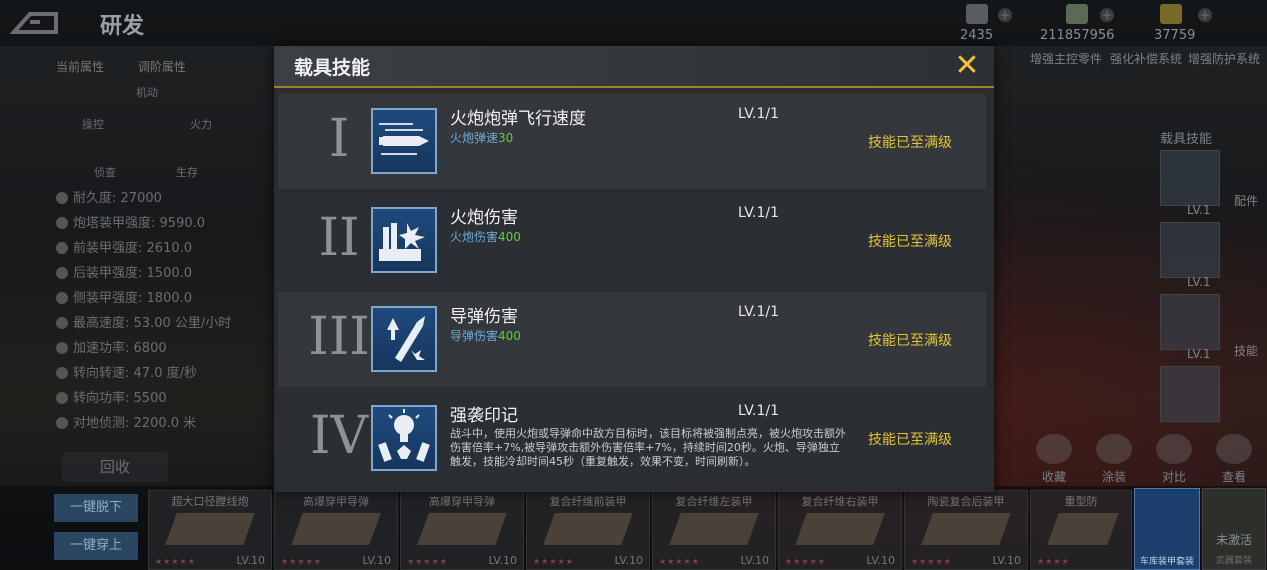 The height and width of the screenshot is (570, 1267). I want to click on attr-tabs: 当前属性 调阶属性, so click(121, 66).